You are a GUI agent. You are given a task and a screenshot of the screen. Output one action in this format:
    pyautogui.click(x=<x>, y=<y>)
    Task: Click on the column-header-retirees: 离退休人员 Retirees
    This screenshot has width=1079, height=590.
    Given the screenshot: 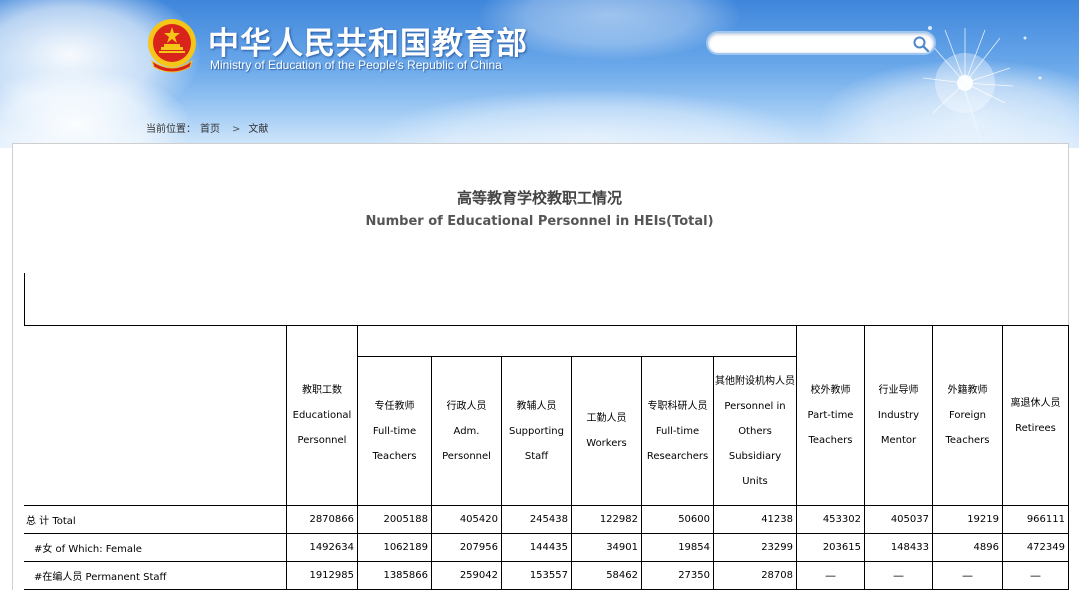 What is the action you would take?
    pyautogui.click(x=1035, y=415)
    